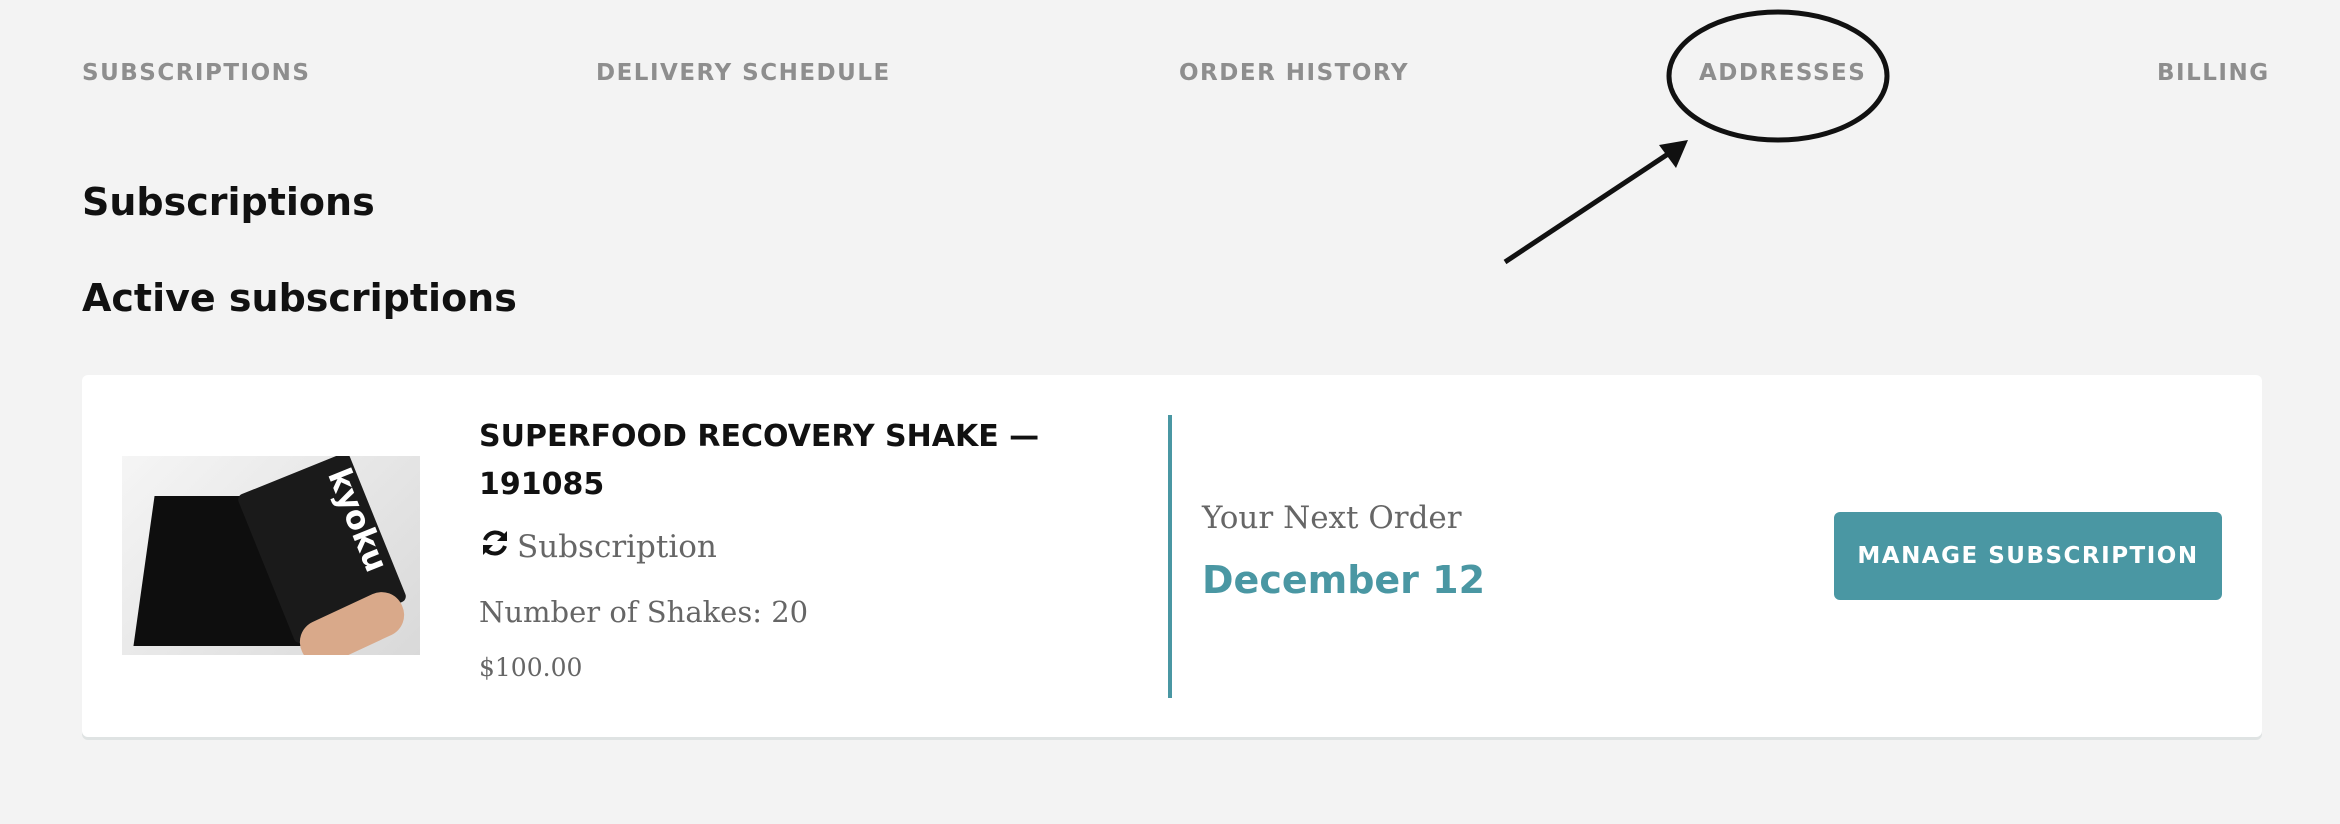 This screenshot has height=824, width=2340. I want to click on manage-subscription-button: MANAGE SUBSCRIPTION, so click(2028, 556).